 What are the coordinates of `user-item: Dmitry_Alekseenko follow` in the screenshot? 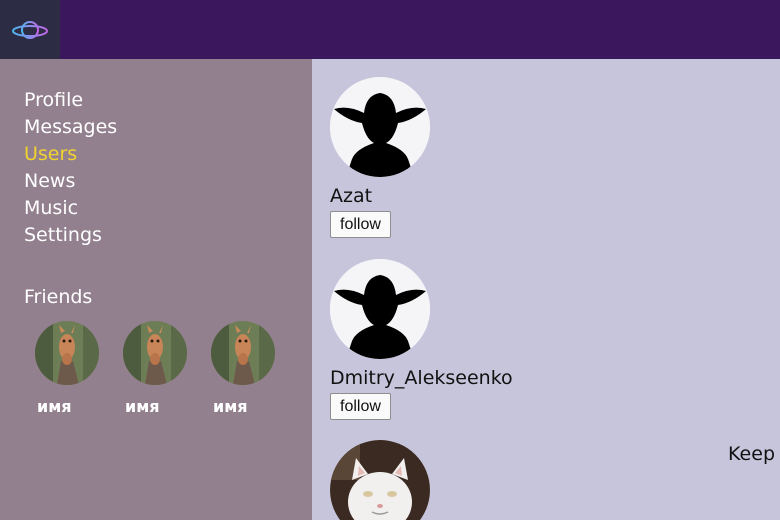 It's located at (421, 339).